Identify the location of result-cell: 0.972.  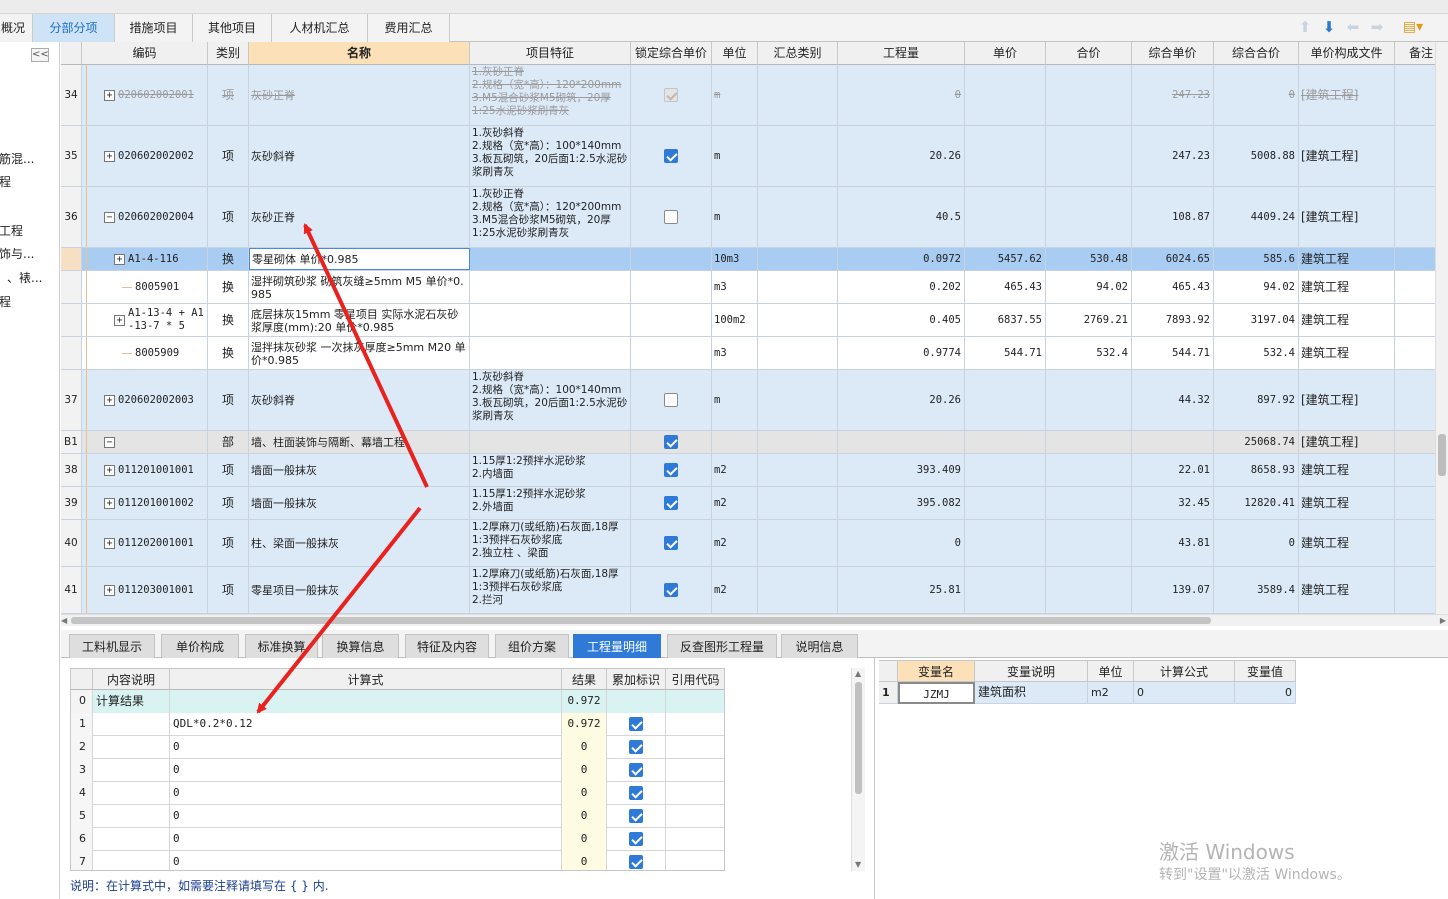
(584, 701).